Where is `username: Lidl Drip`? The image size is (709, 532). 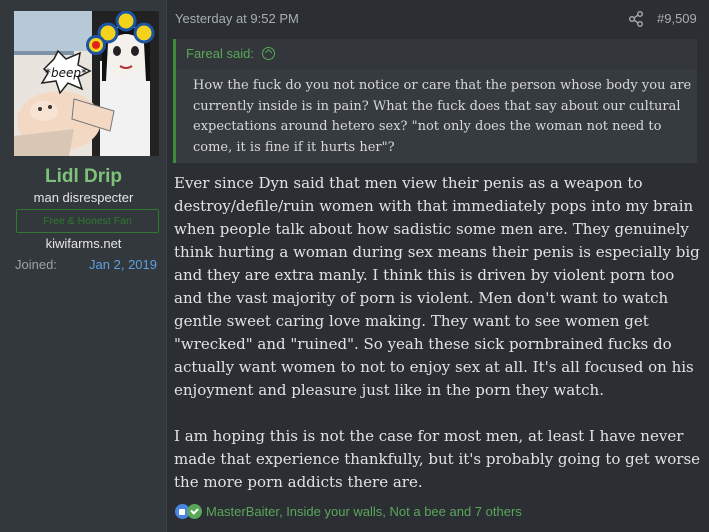
username: Lidl Drip is located at coordinates (83, 177).